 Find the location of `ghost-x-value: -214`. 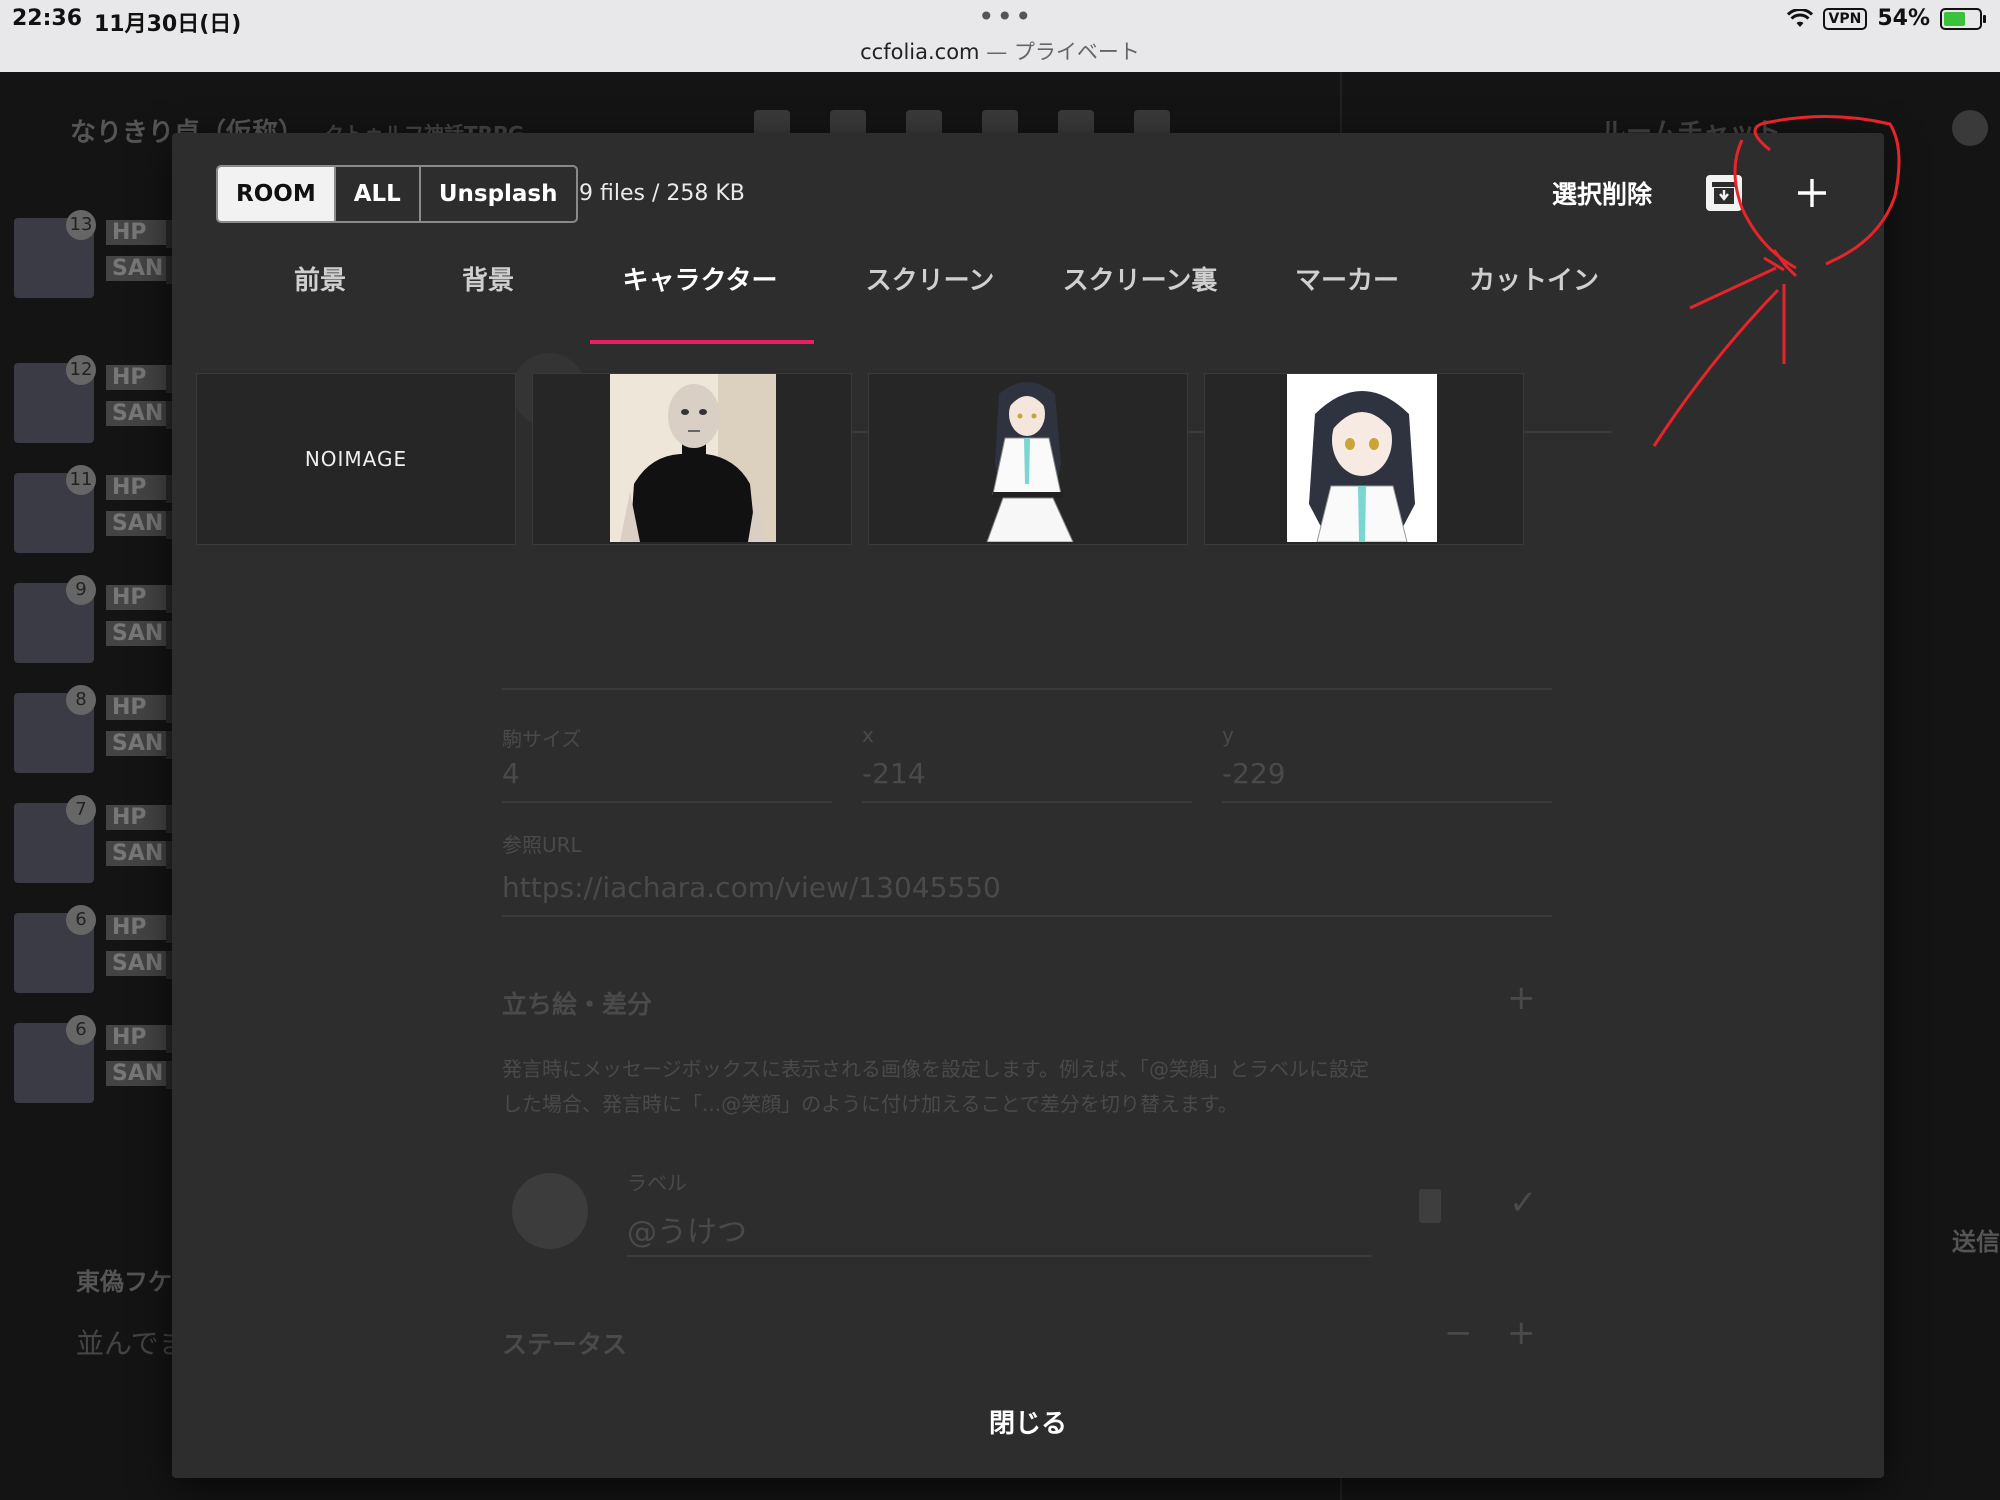

ghost-x-value: -214 is located at coordinates (894, 773).